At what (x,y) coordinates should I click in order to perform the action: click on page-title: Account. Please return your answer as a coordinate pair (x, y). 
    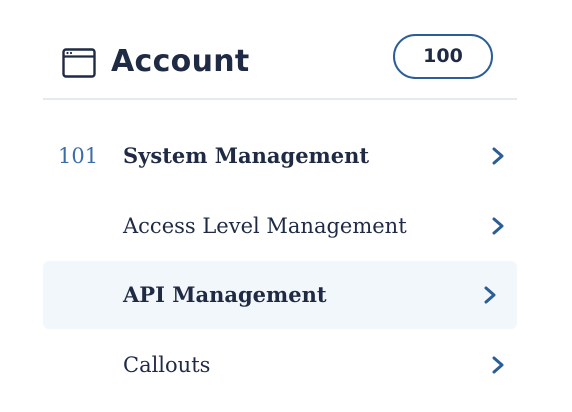
    Looking at the image, I should click on (180, 61).